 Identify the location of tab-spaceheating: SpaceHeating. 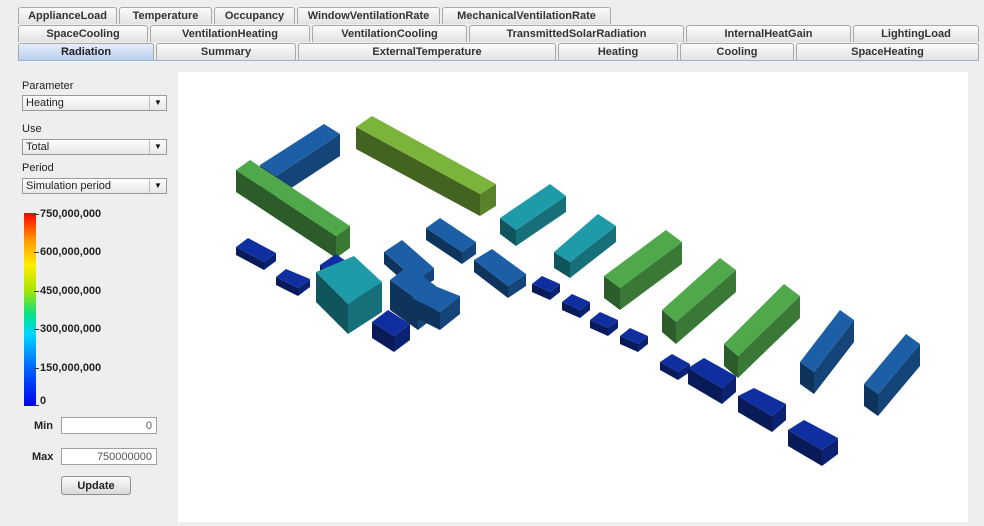
(887, 51).